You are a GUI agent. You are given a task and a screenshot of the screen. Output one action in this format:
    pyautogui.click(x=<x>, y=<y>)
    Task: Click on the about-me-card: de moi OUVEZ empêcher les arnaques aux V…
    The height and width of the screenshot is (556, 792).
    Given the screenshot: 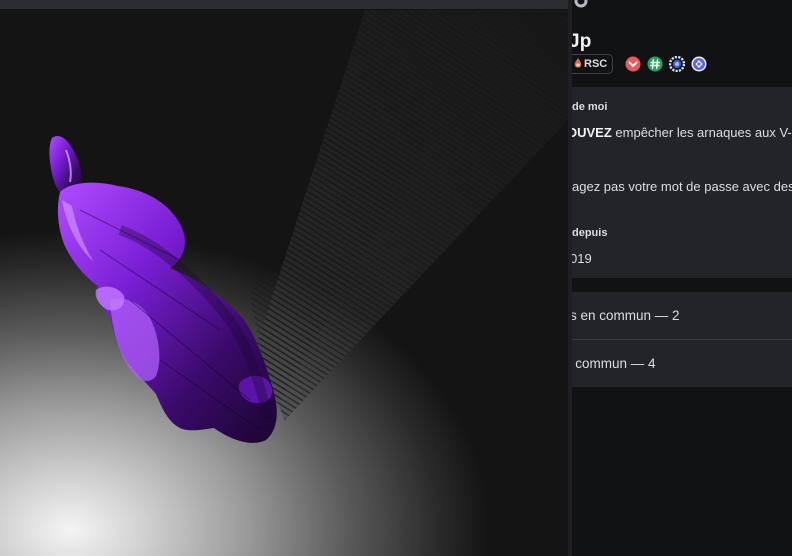 What is the action you would take?
    pyautogui.click(x=674, y=182)
    